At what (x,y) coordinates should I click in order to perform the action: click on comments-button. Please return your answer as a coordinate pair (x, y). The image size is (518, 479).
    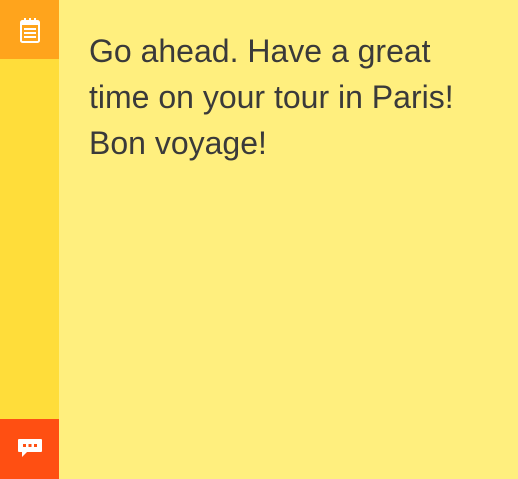
    Looking at the image, I should click on (29, 449).